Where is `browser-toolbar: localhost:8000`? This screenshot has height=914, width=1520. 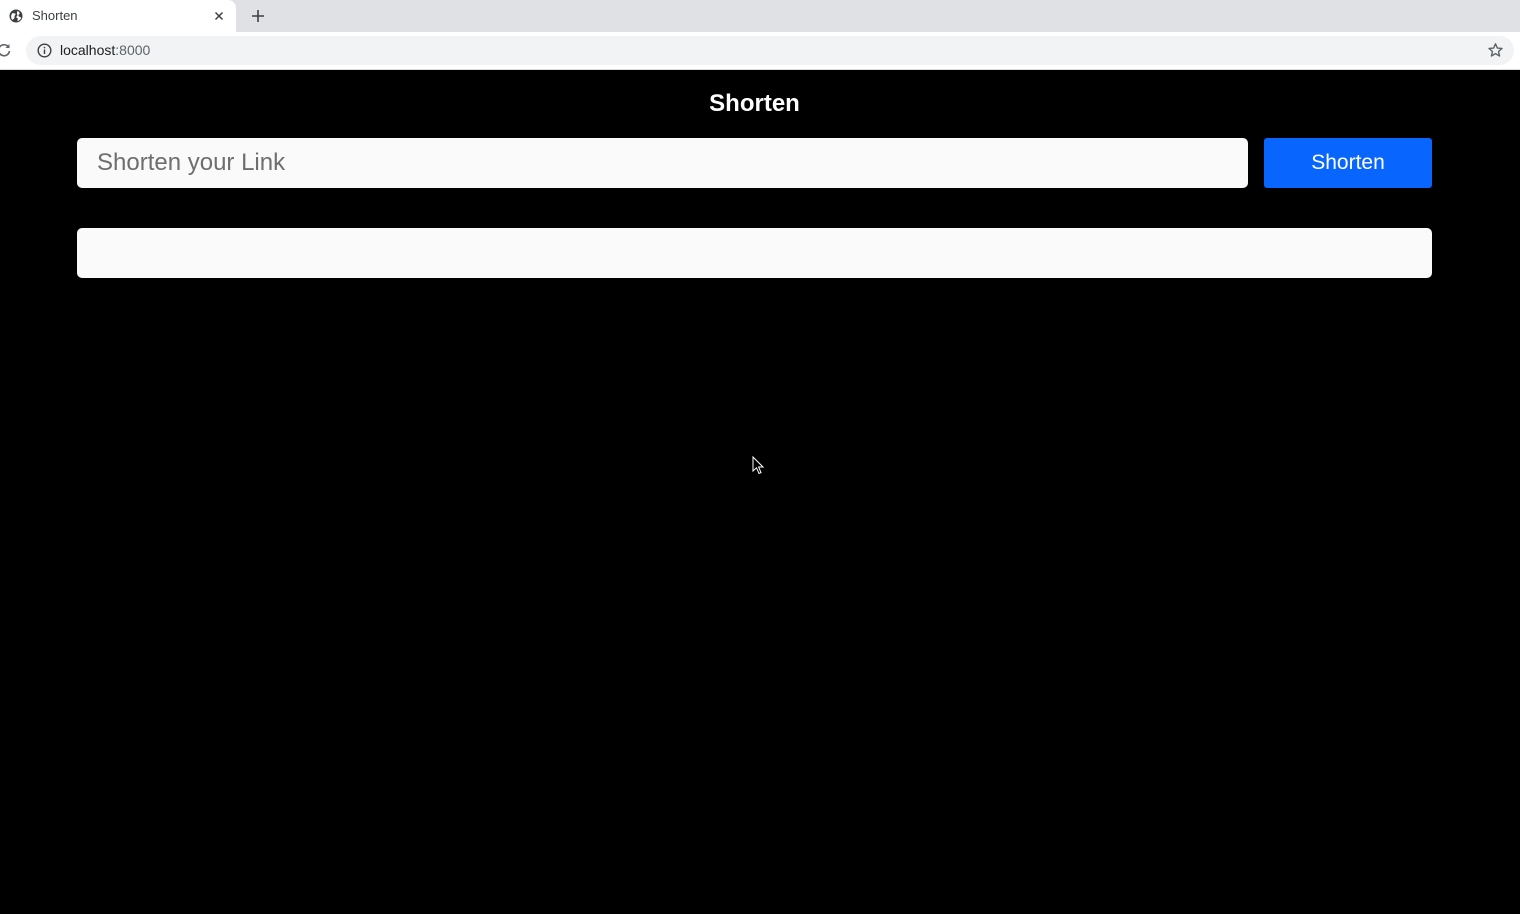
browser-toolbar: localhost:8000 is located at coordinates (760, 51).